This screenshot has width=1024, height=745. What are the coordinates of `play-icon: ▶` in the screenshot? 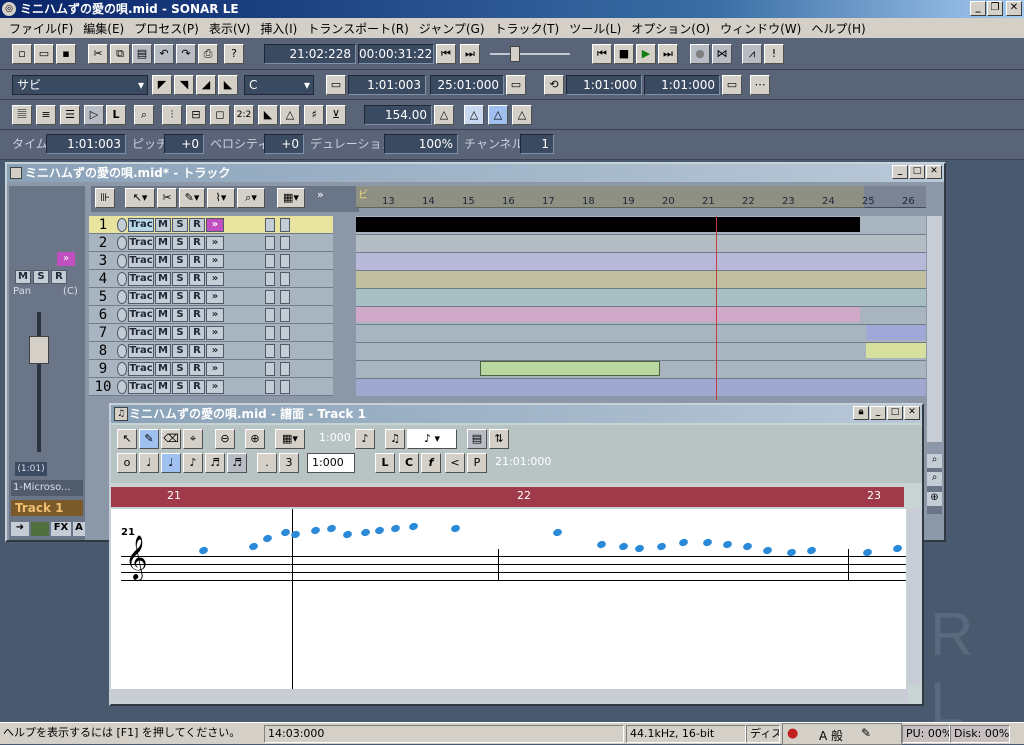 It's located at (646, 54).